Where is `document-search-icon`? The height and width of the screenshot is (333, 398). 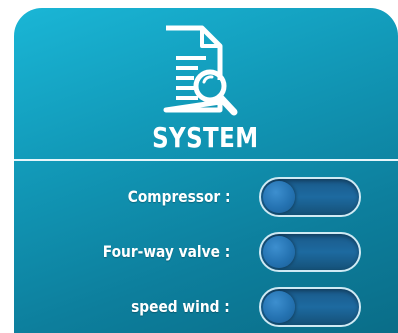 document-search-icon is located at coordinates (200, 70).